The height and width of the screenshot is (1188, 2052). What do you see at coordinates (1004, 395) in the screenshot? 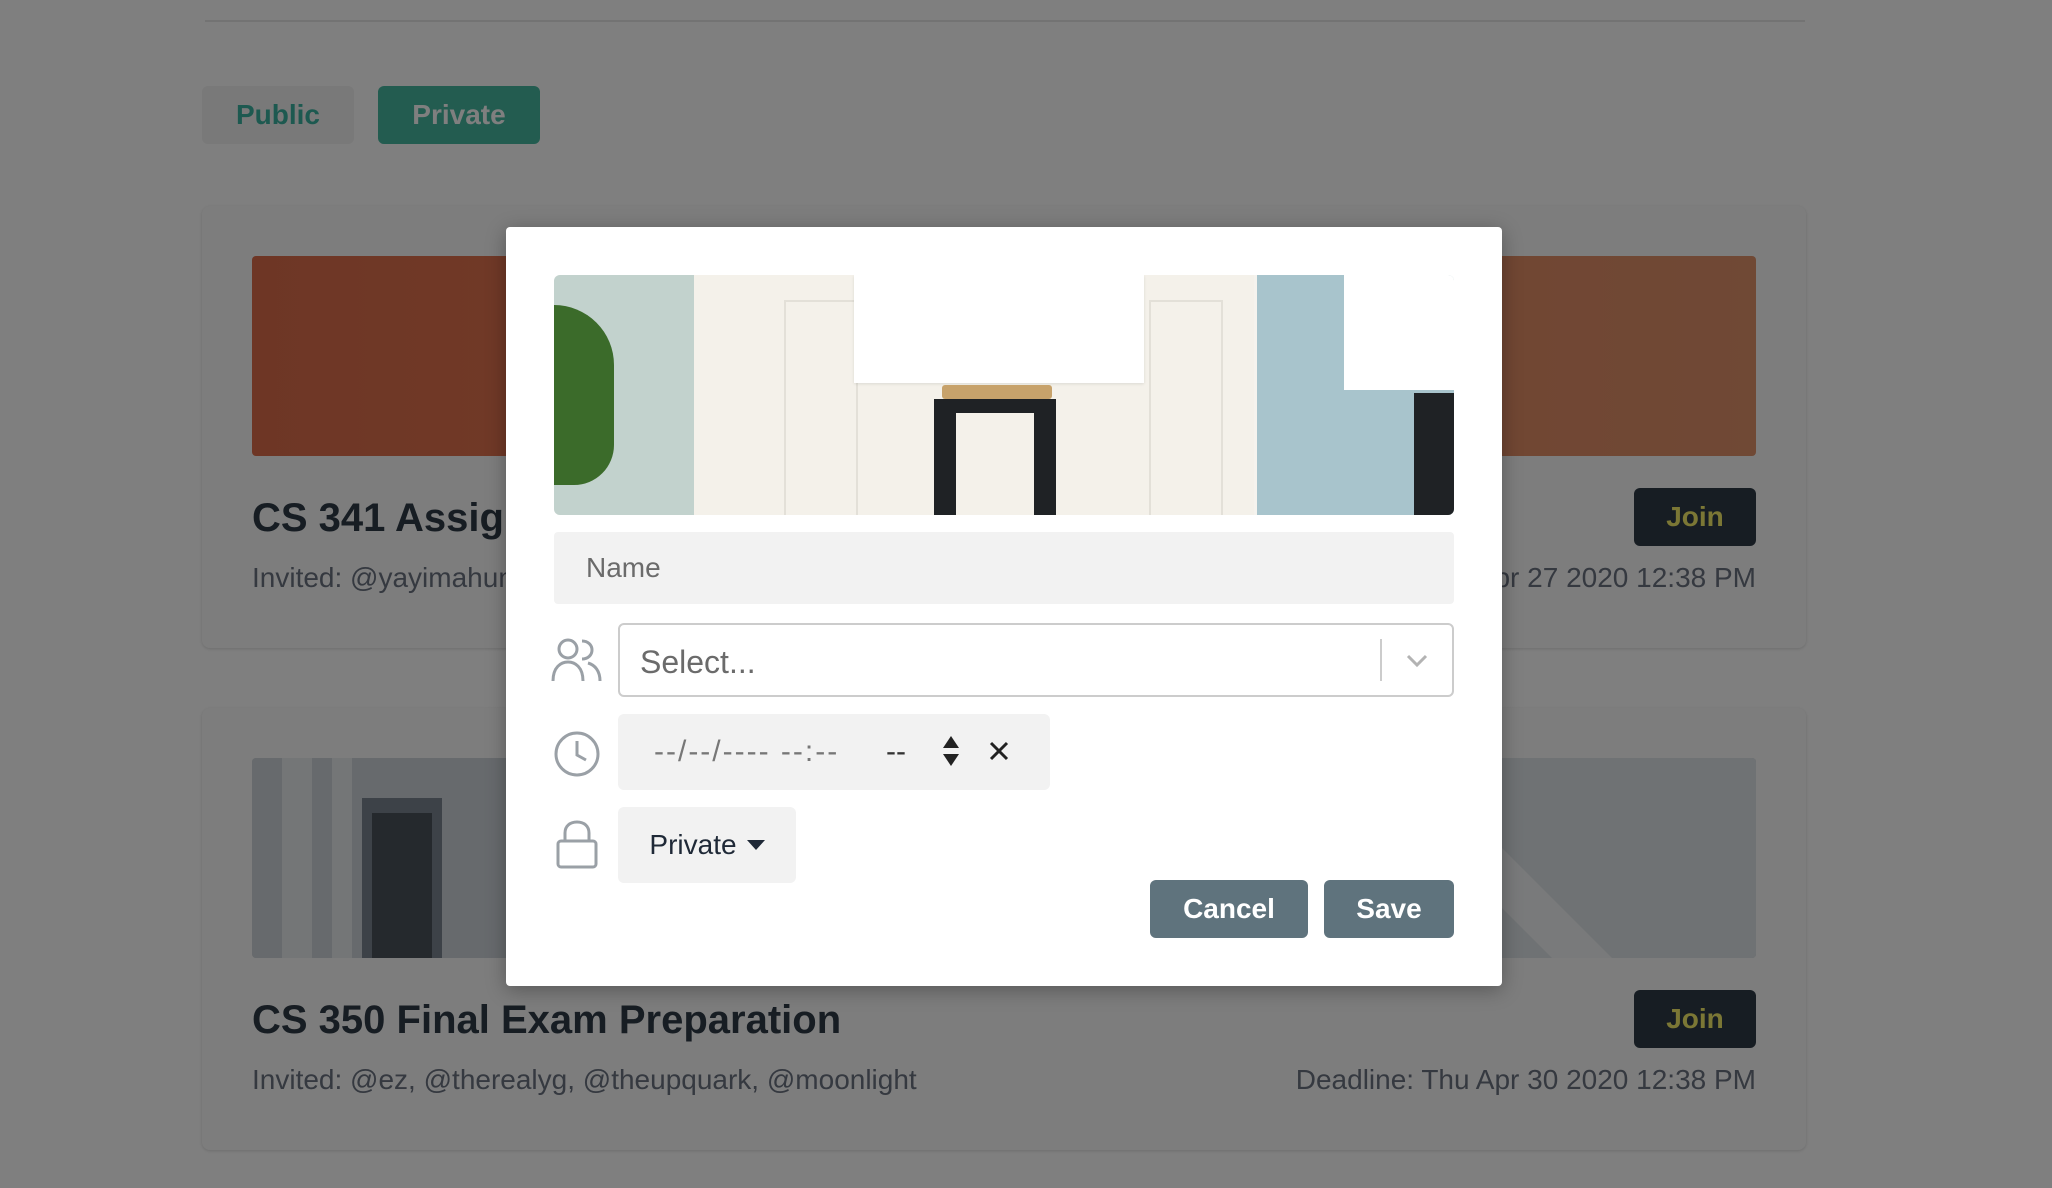
I see `modal-cover-image` at bounding box center [1004, 395].